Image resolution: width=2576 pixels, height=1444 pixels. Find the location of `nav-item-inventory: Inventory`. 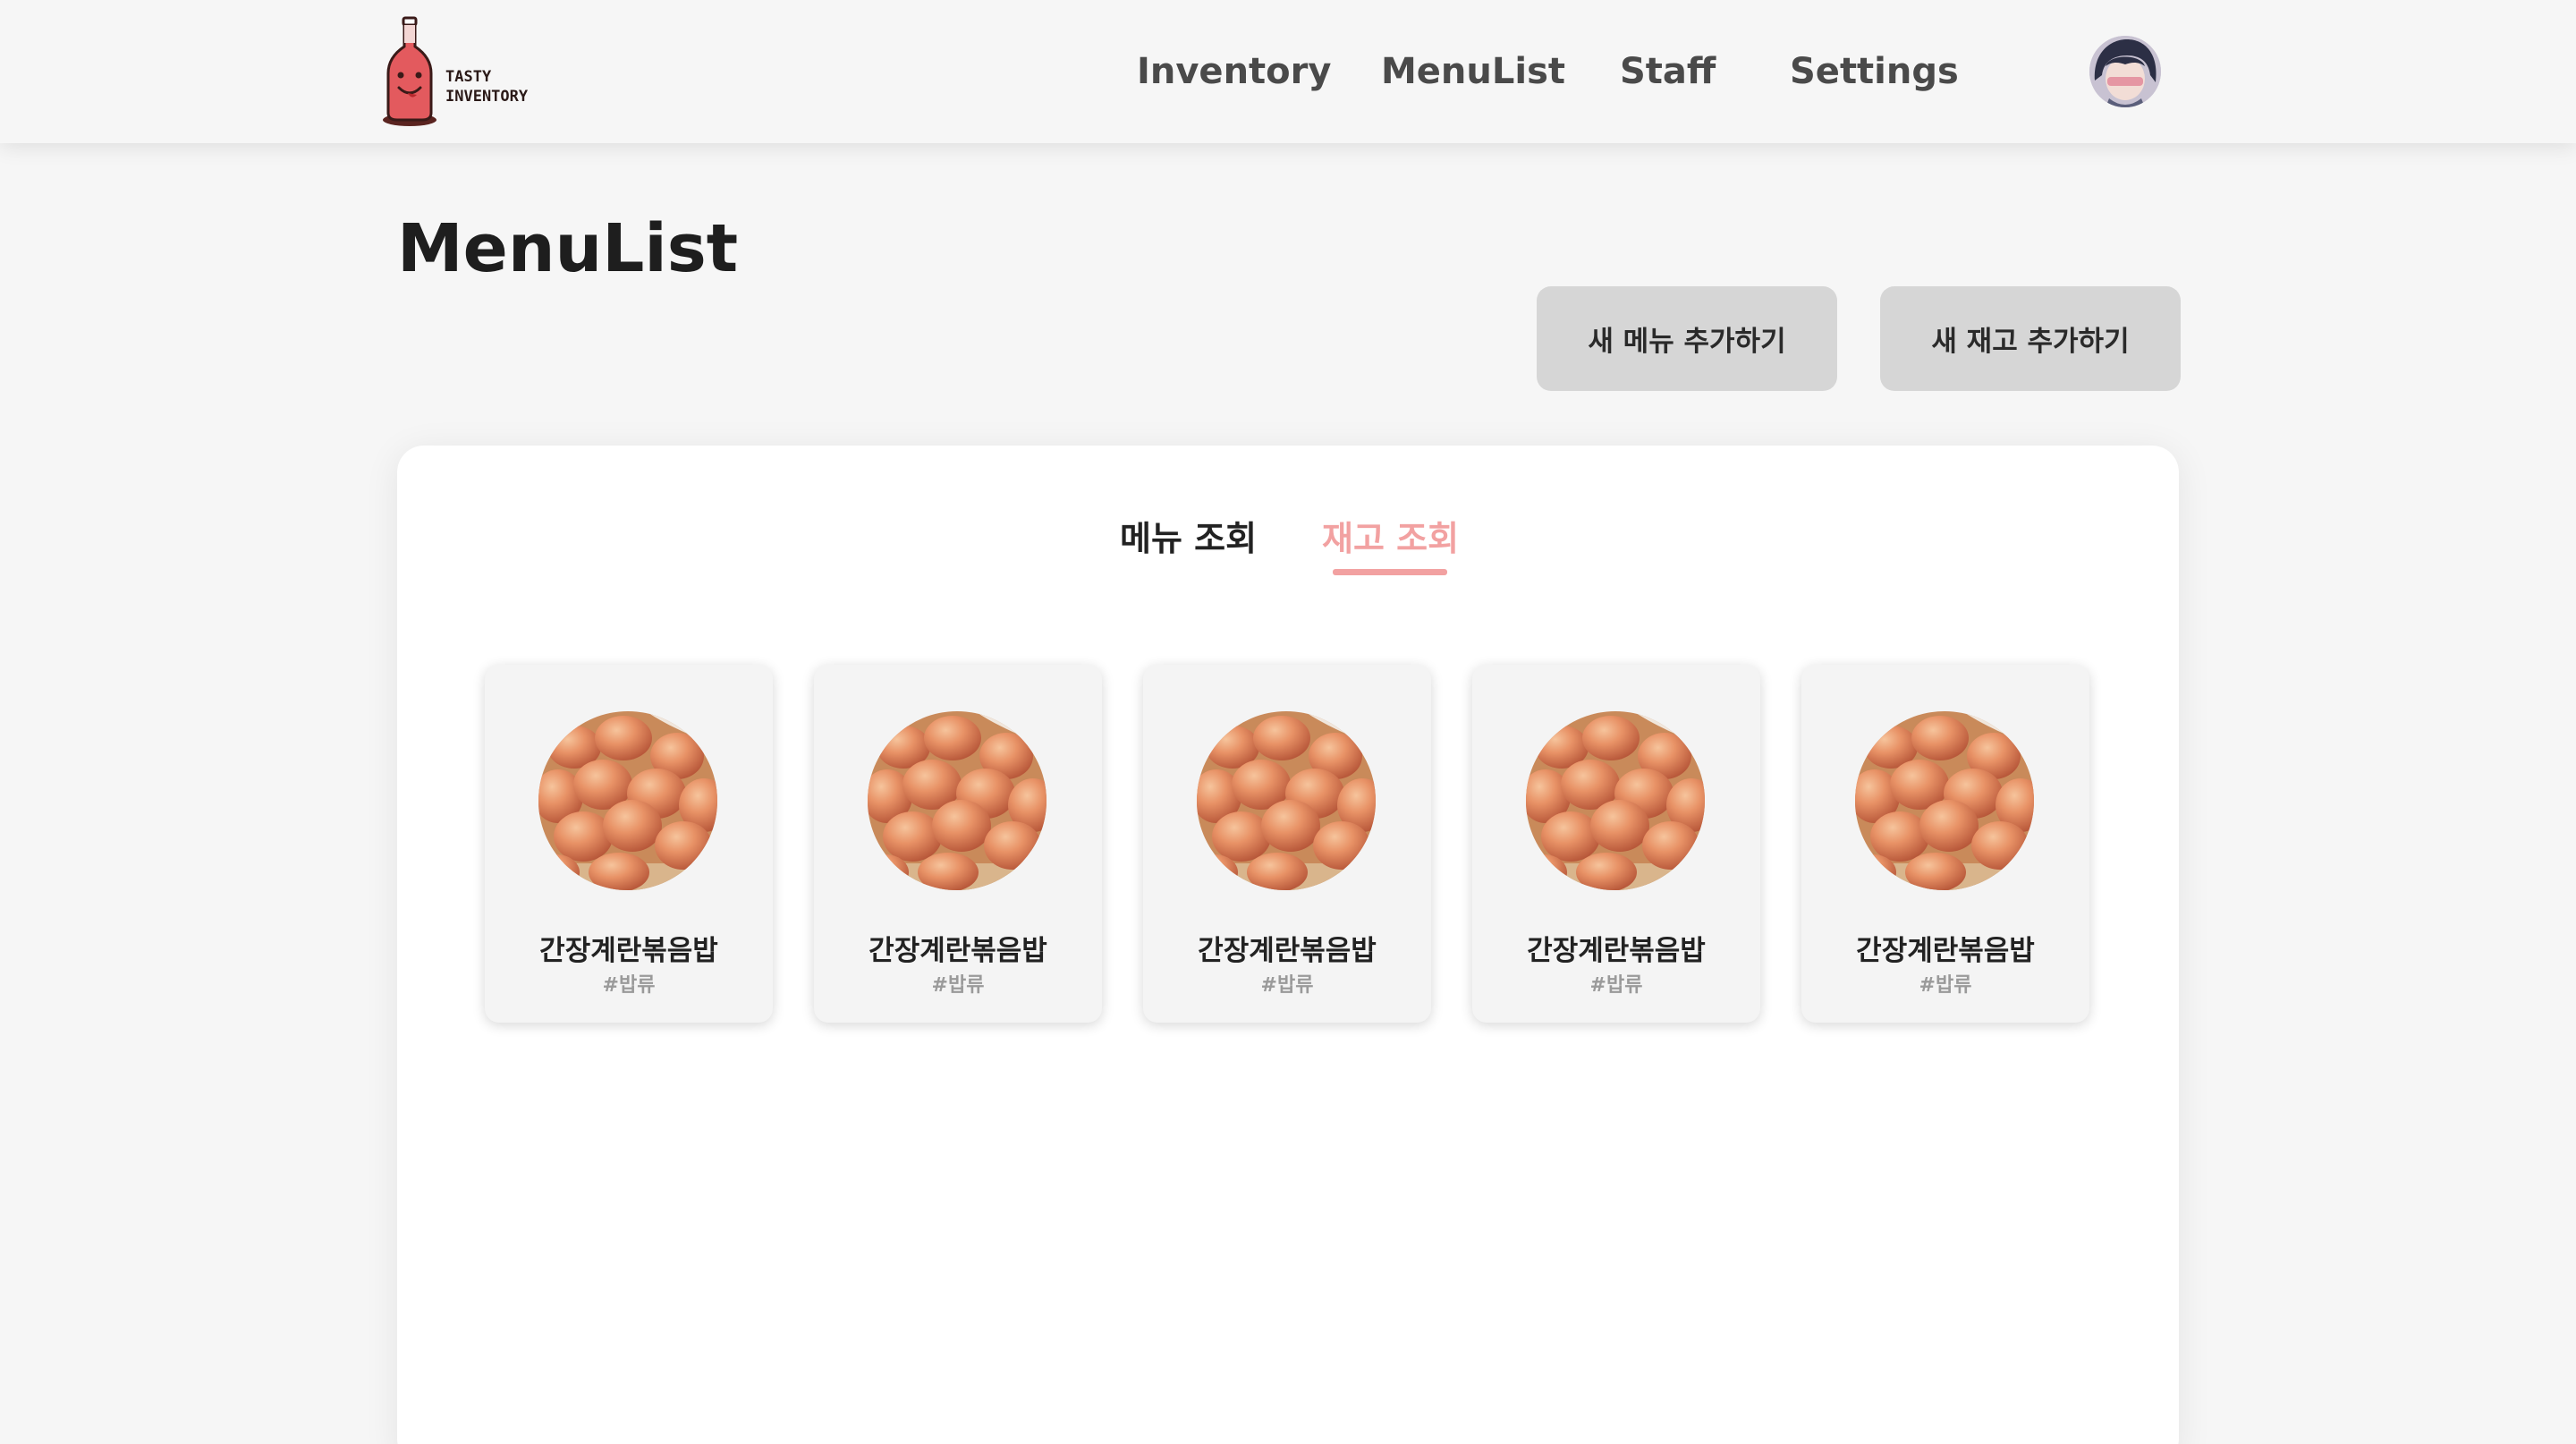

nav-item-inventory: Inventory is located at coordinates (1234, 72).